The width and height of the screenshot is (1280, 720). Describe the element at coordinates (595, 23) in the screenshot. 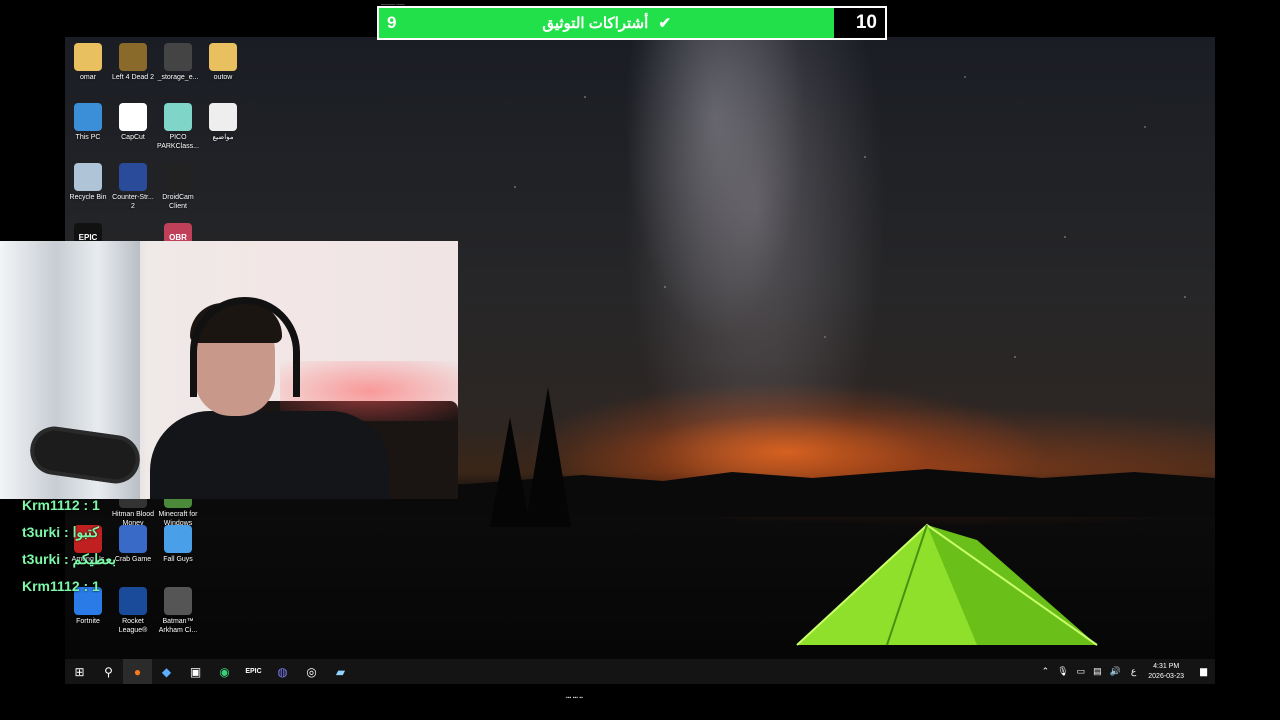

I see `goal-label: أشتراكات التوثيق` at that location.